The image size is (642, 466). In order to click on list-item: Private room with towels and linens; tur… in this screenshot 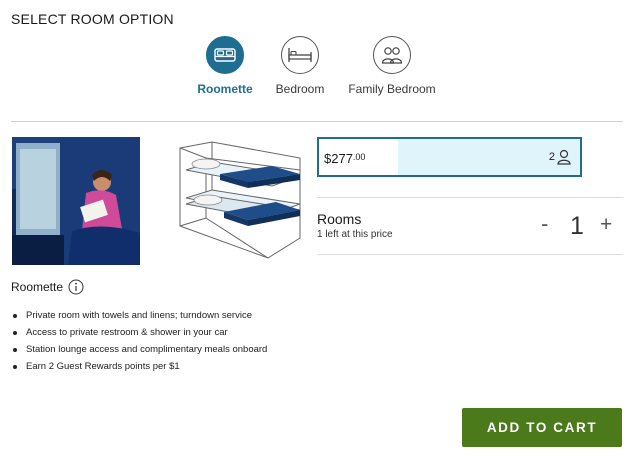, I will do `click(139, 315)`.